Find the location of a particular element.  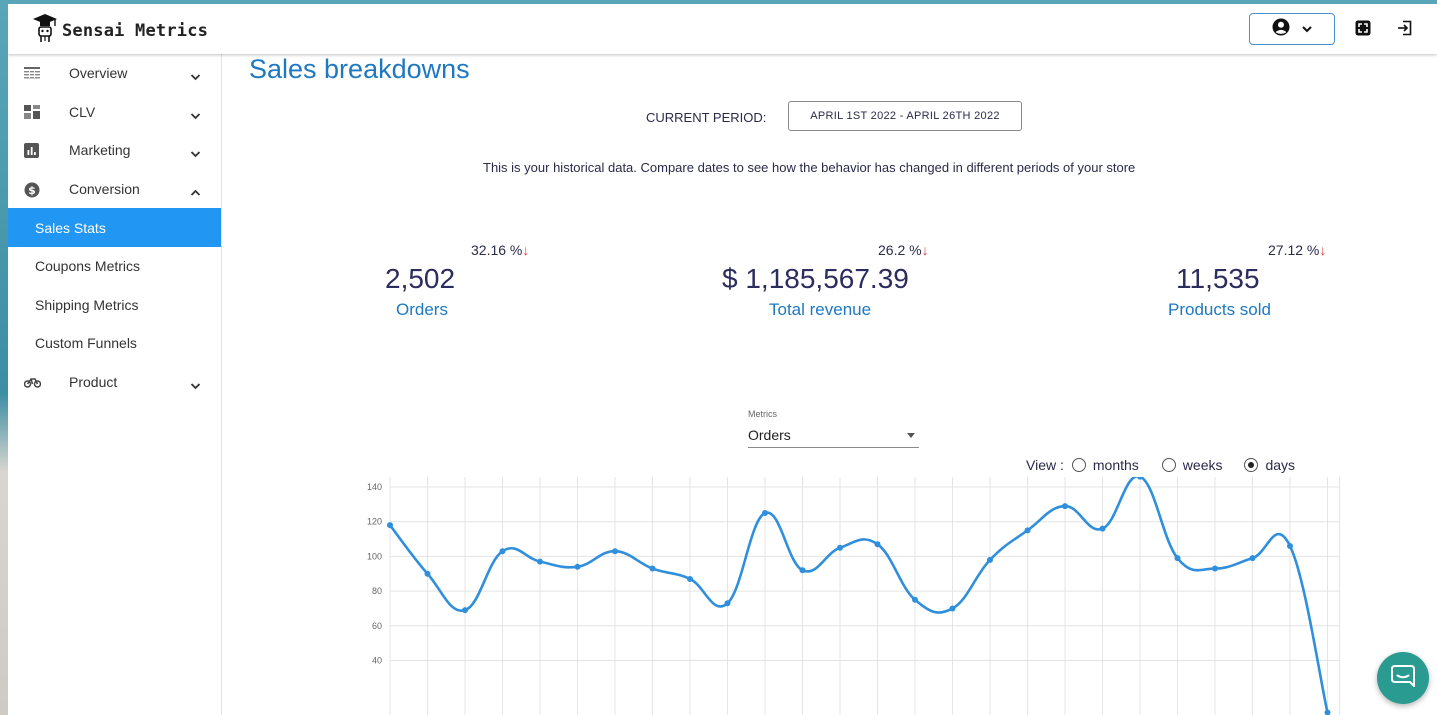

view-toggle: View : months weeks days is located at coordinates (1160, 465).